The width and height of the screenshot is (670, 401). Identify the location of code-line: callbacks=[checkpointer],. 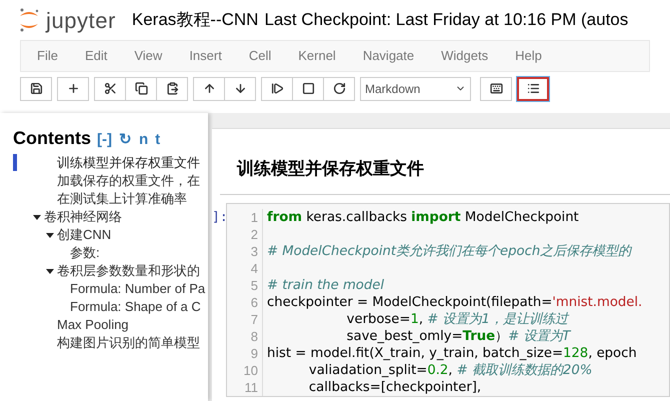
(395, 387).